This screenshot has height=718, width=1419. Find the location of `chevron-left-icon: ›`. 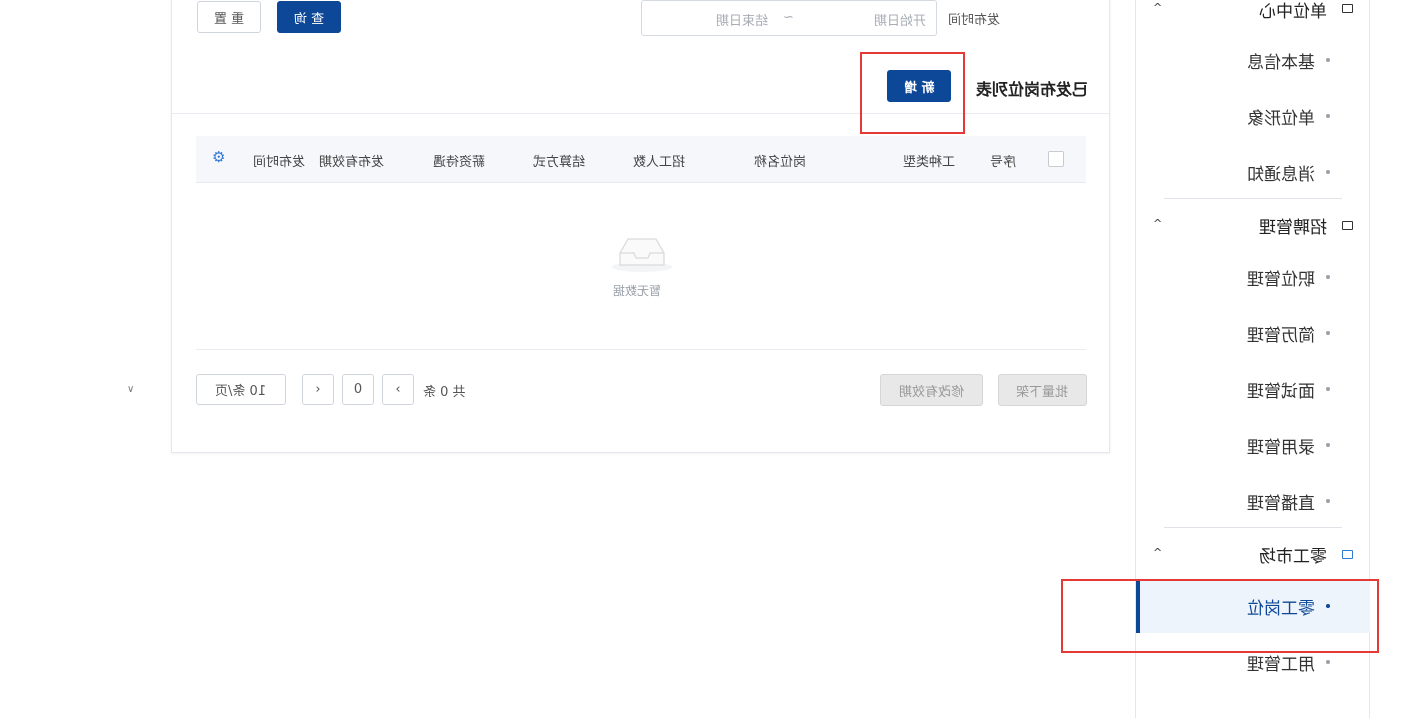

chevron-left-icon: › is located at coordinates (318, 389).